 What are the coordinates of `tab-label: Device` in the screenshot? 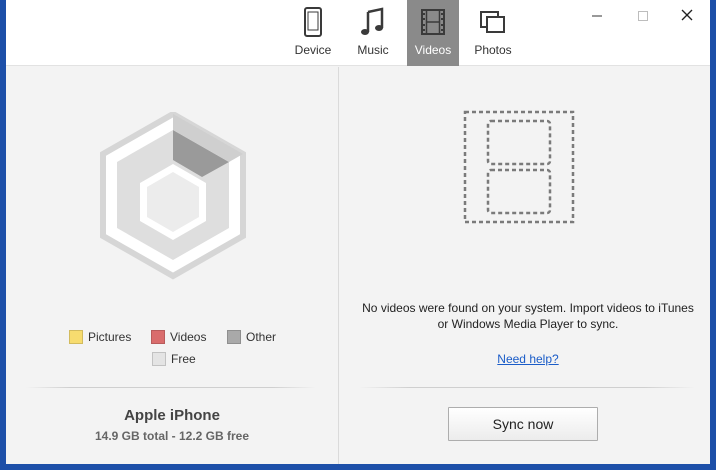 It's located at (313, 50).